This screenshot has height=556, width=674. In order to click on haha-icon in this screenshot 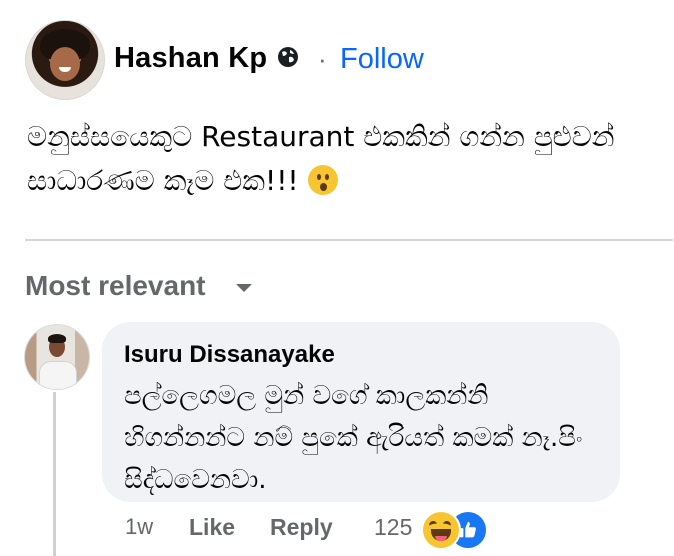, I will do `click(441, 530)`.